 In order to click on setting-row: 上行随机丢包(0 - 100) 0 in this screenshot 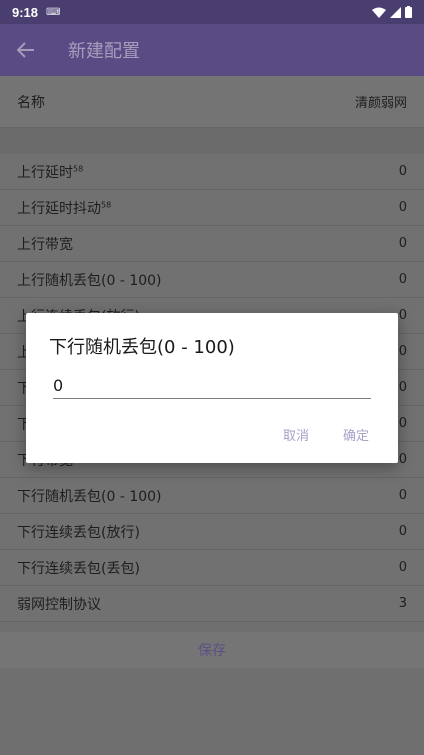, I will do `click(212, 280)`.